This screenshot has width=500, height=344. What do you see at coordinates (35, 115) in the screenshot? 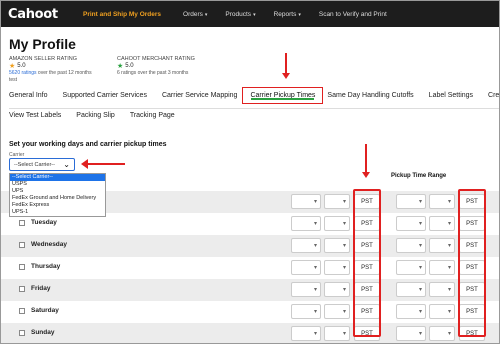
I see `tab-view-test-labels: View Test Labels` at bounding box center [35, 115].